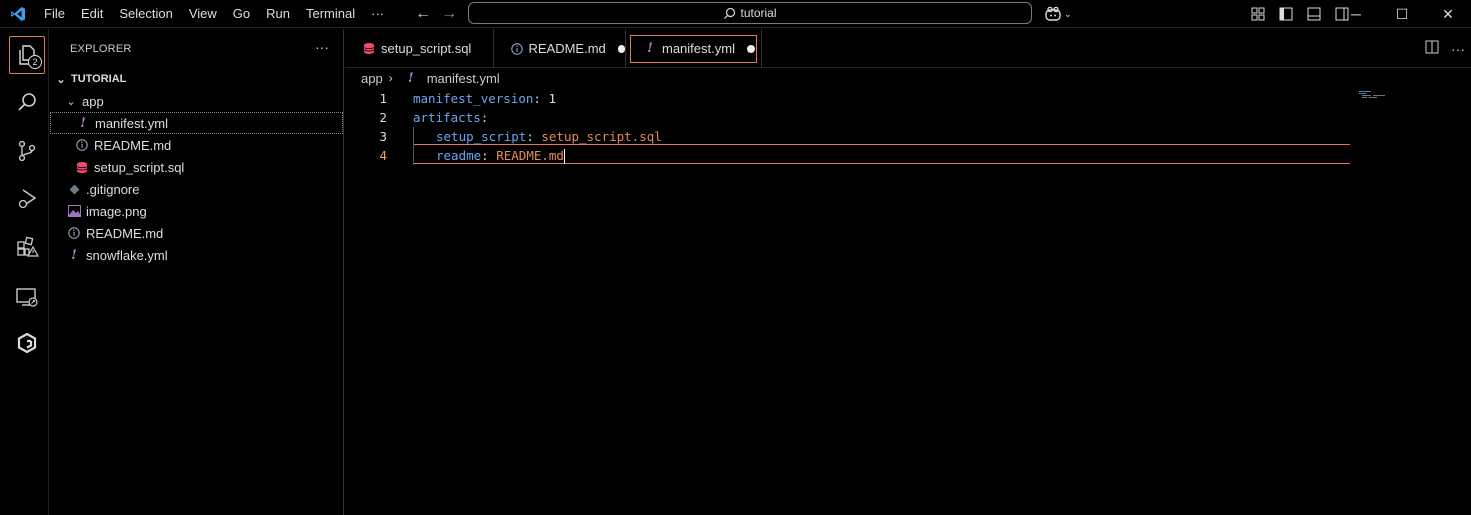 The image size is (1471, 515). Describe the element at coordinates (449, 14) in the screenshot. I see `forward-arrow-icon: →` at that location.